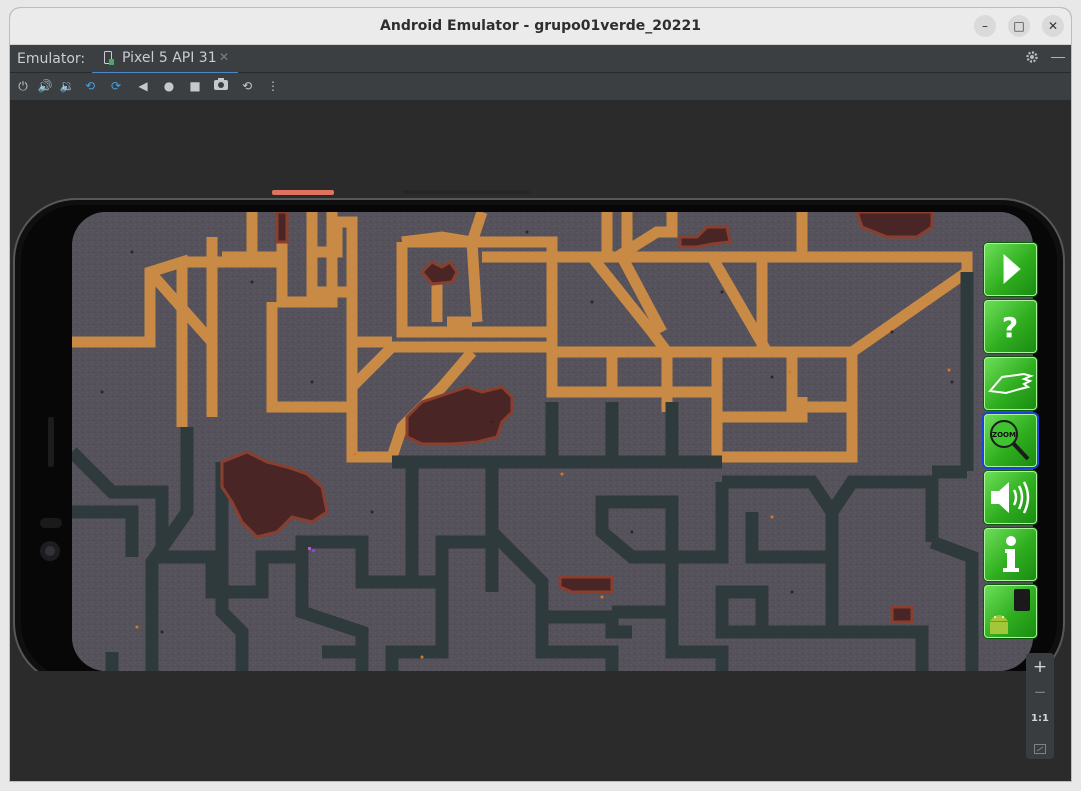 This screenshot has height=791, width=1081. Describe the element at coordinates (1032, 58) in the screenshot. I see `gear-icon` at that location.